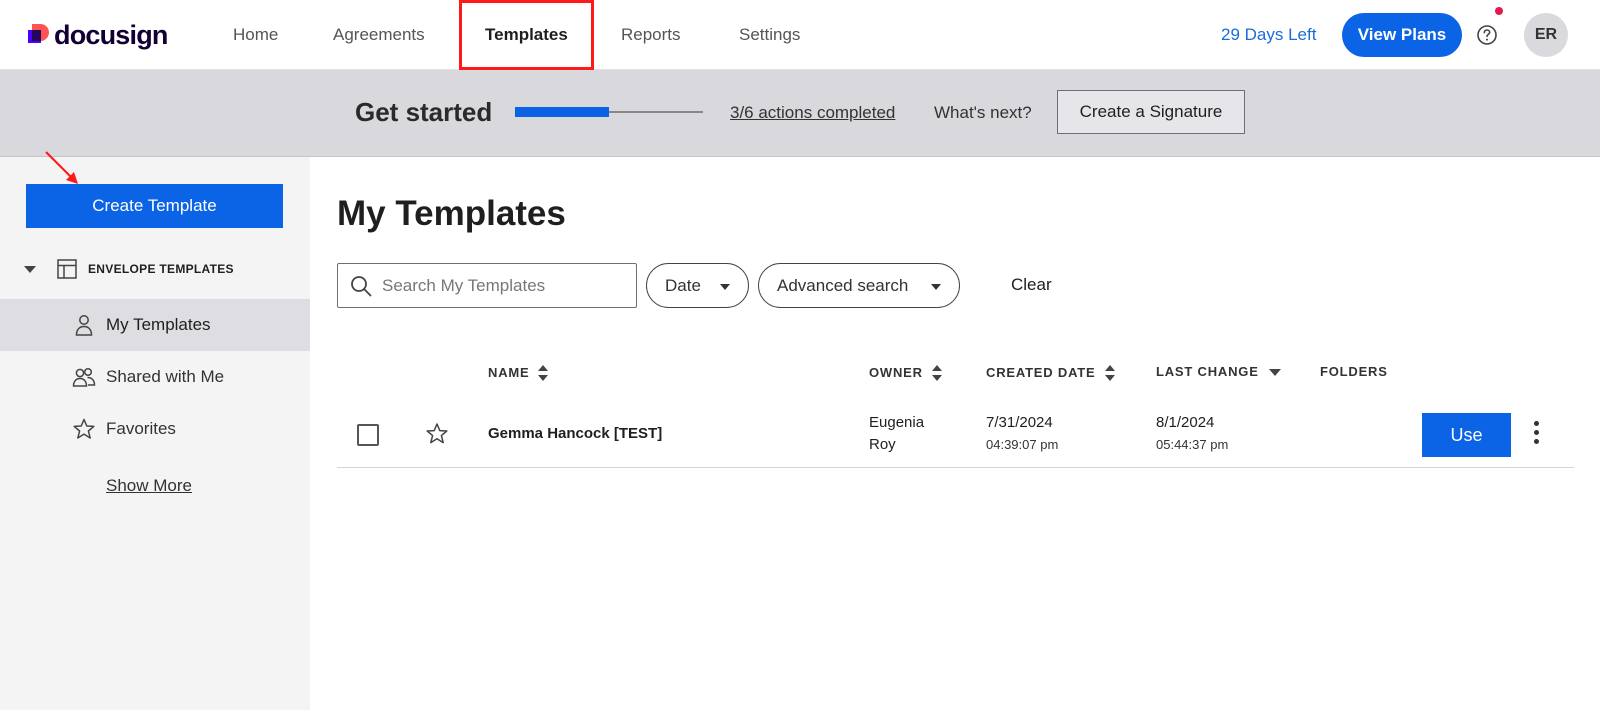 The width and height of the screenshot is (1600, 710). I want to click on people-icon, so click(84, 377).